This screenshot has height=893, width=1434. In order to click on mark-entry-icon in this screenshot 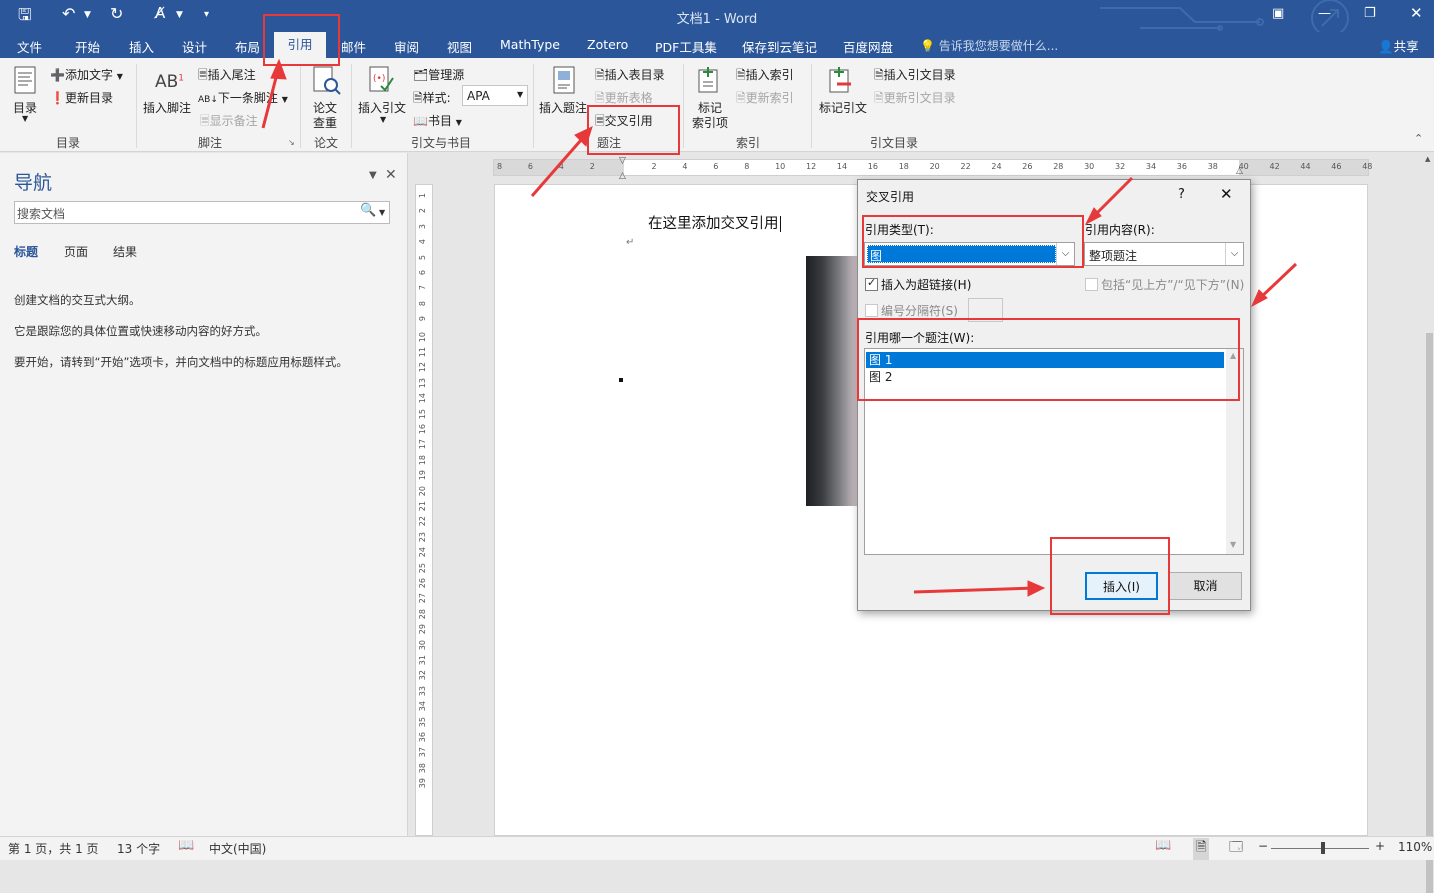, I will do `click(710, 80)`.